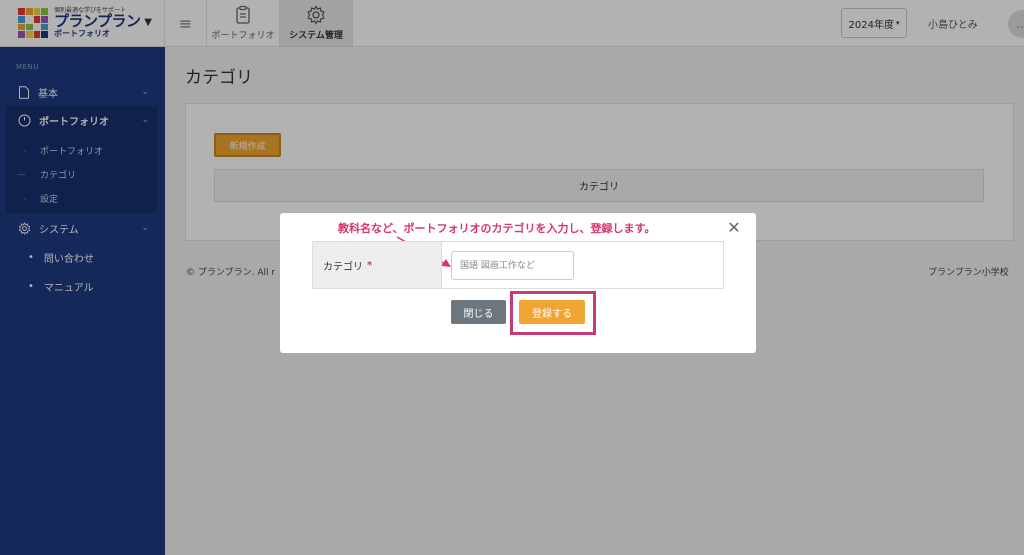  I want to click on category-field-label: カテゴリ *, so click(377, 265).